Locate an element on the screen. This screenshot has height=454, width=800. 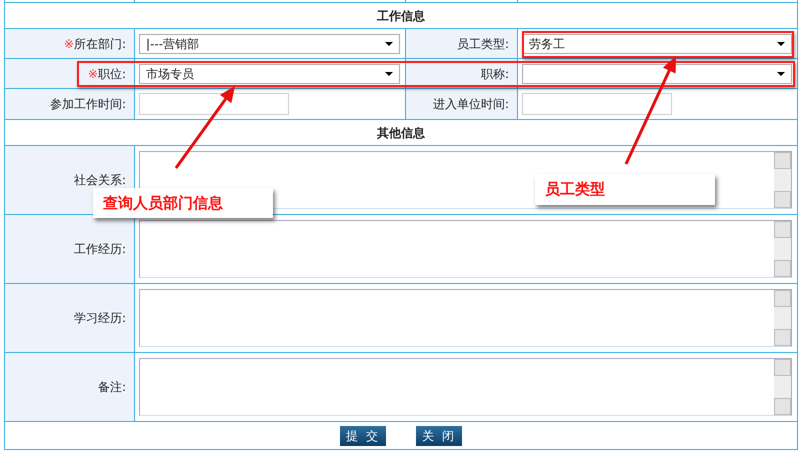
field-label: 员工类型: is located at coordinates (482, 44).